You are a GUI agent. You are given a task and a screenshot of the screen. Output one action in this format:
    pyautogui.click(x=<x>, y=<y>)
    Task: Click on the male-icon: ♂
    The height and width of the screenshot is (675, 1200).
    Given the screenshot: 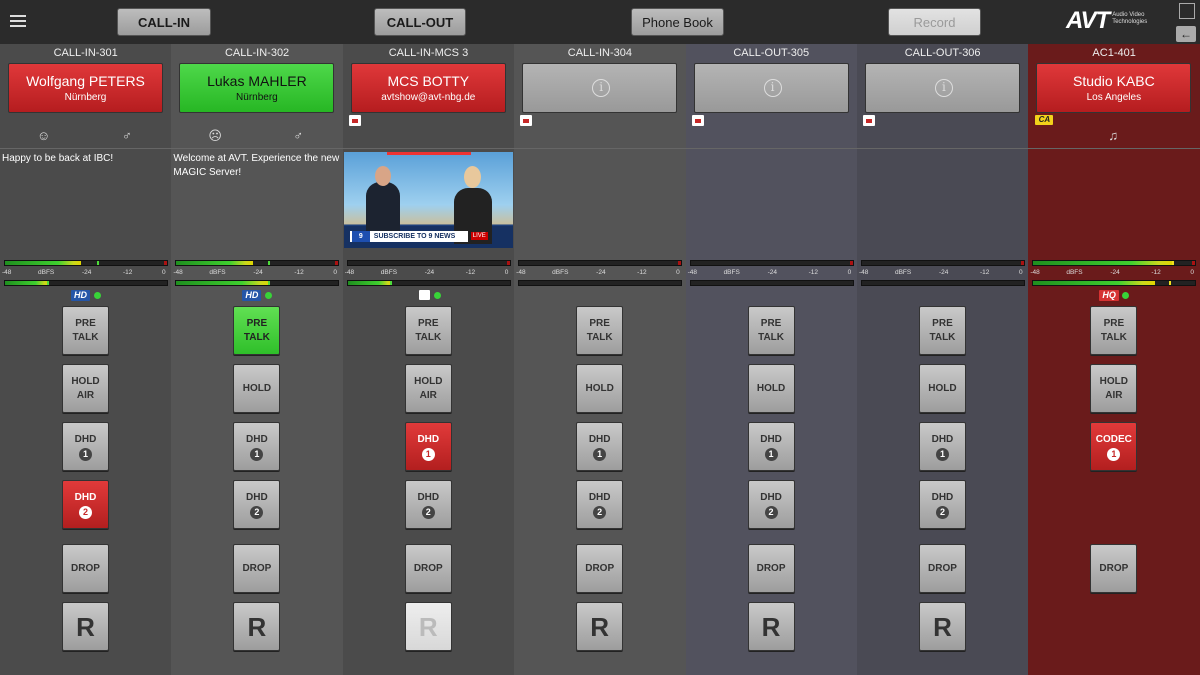 What is the action you would take?
    pyautogui.click(x=298, y=135)
    